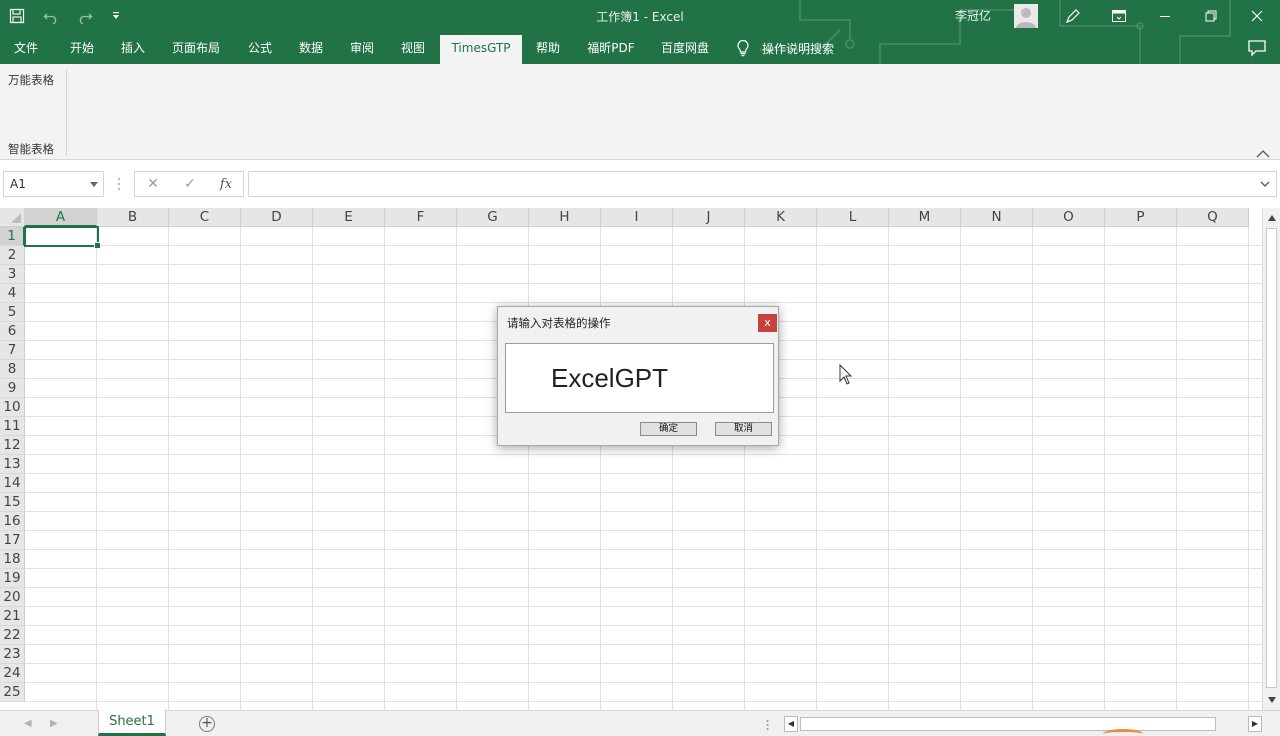  Describe the element at coordinates (1026, 16) in the screenshot. I see `avatar` at that location.